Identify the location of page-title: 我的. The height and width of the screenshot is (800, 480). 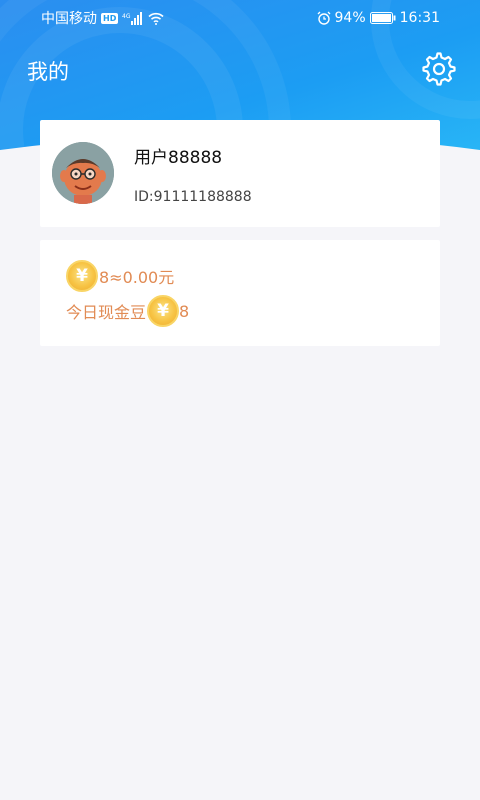
(48, 72).